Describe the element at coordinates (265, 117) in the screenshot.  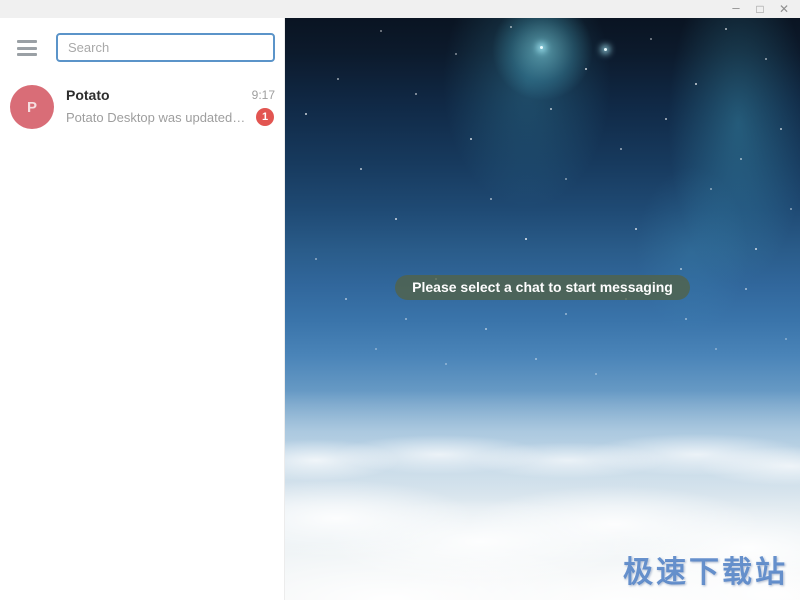
I see `unread-count-badge: 1` at that location.